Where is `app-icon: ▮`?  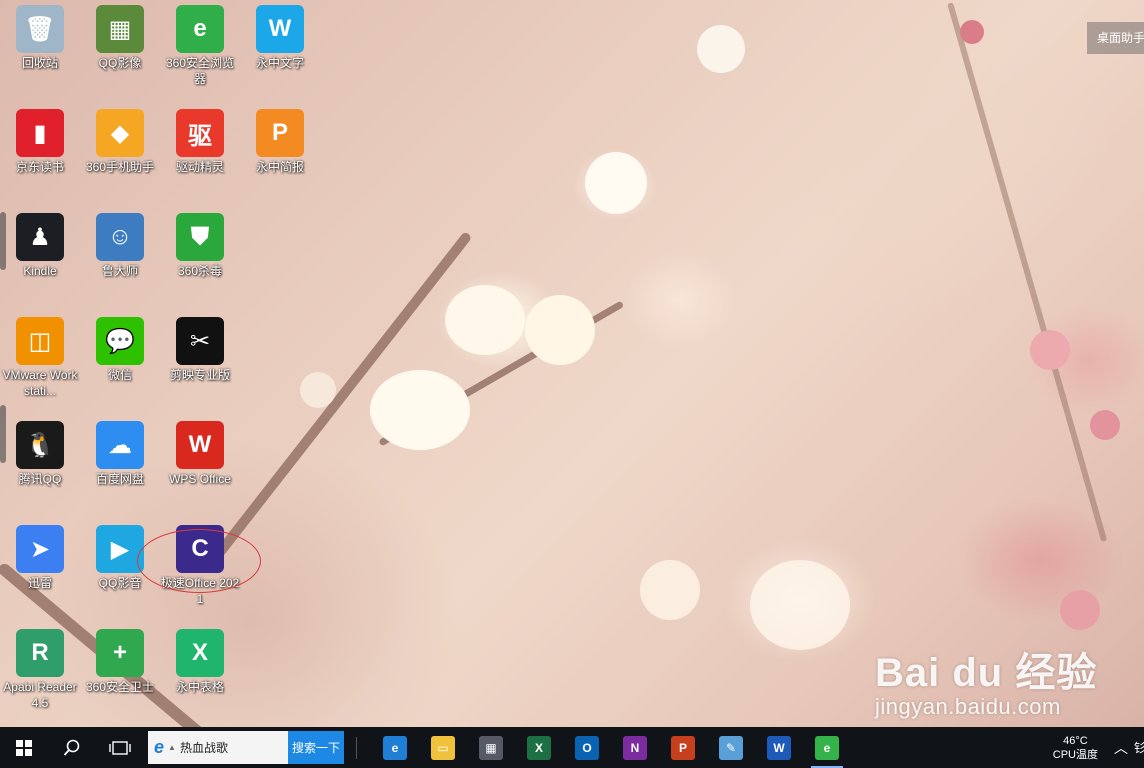 app-icon: ▮ is located at coordinates (40, 133).